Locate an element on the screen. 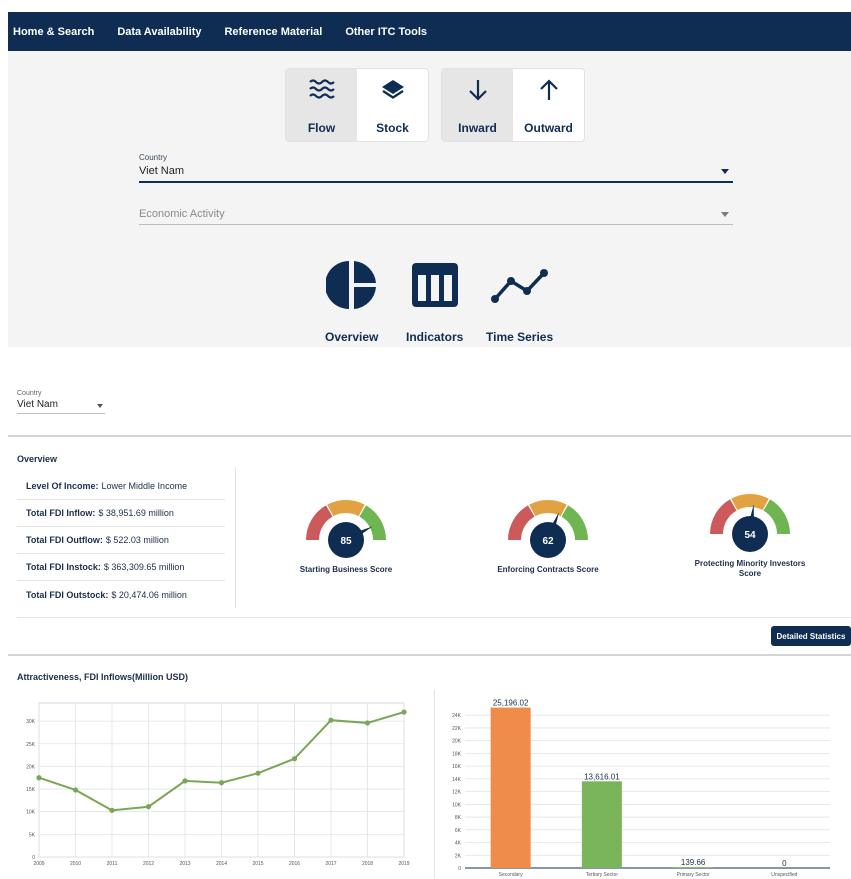 The width and height of the screenshot is (851, 879). inward-button: Inward is located at coordinates (477, 105).